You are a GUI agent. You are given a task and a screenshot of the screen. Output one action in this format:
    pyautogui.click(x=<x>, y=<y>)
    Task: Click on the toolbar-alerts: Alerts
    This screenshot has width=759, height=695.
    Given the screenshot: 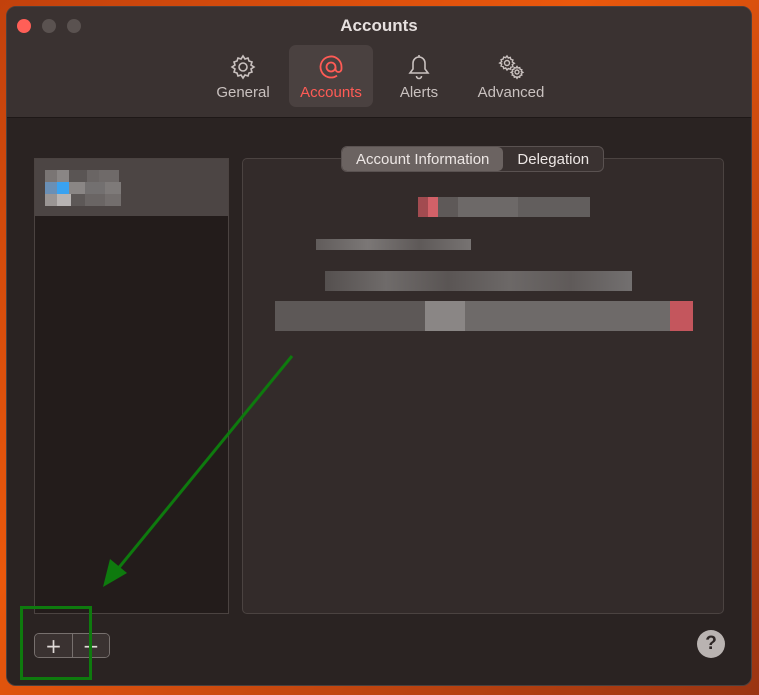 What is the action you would take?
    pyautogui.click(x=419, y=76)
    